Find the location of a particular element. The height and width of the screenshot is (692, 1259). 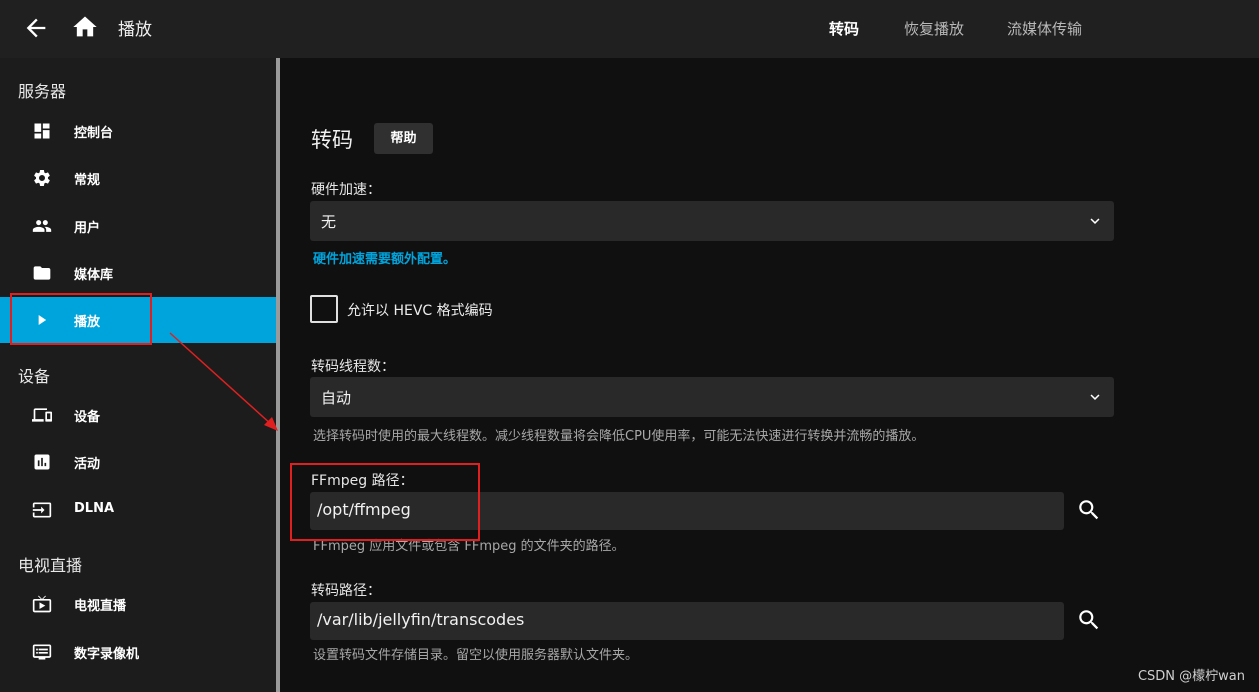

sidebar-item-dashboard: 控制台 is located at coordinates (138, 131).